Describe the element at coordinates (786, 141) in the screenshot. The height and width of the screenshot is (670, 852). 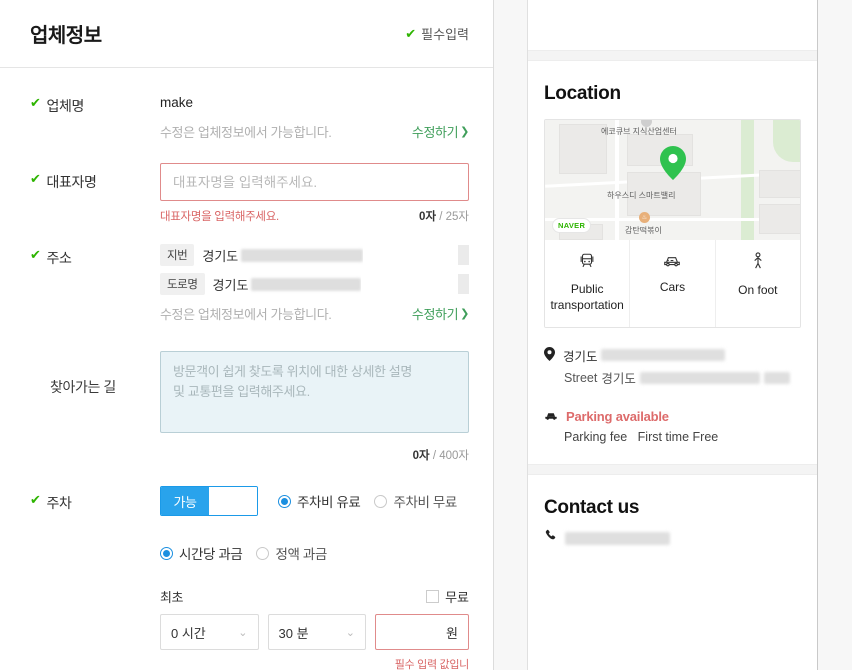
I see `map-green-area` at that location.